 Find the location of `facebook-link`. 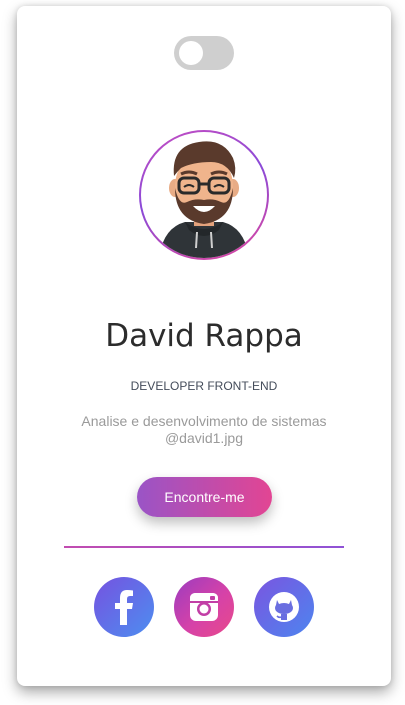

facebook-link is located at coordinates (124, 607).